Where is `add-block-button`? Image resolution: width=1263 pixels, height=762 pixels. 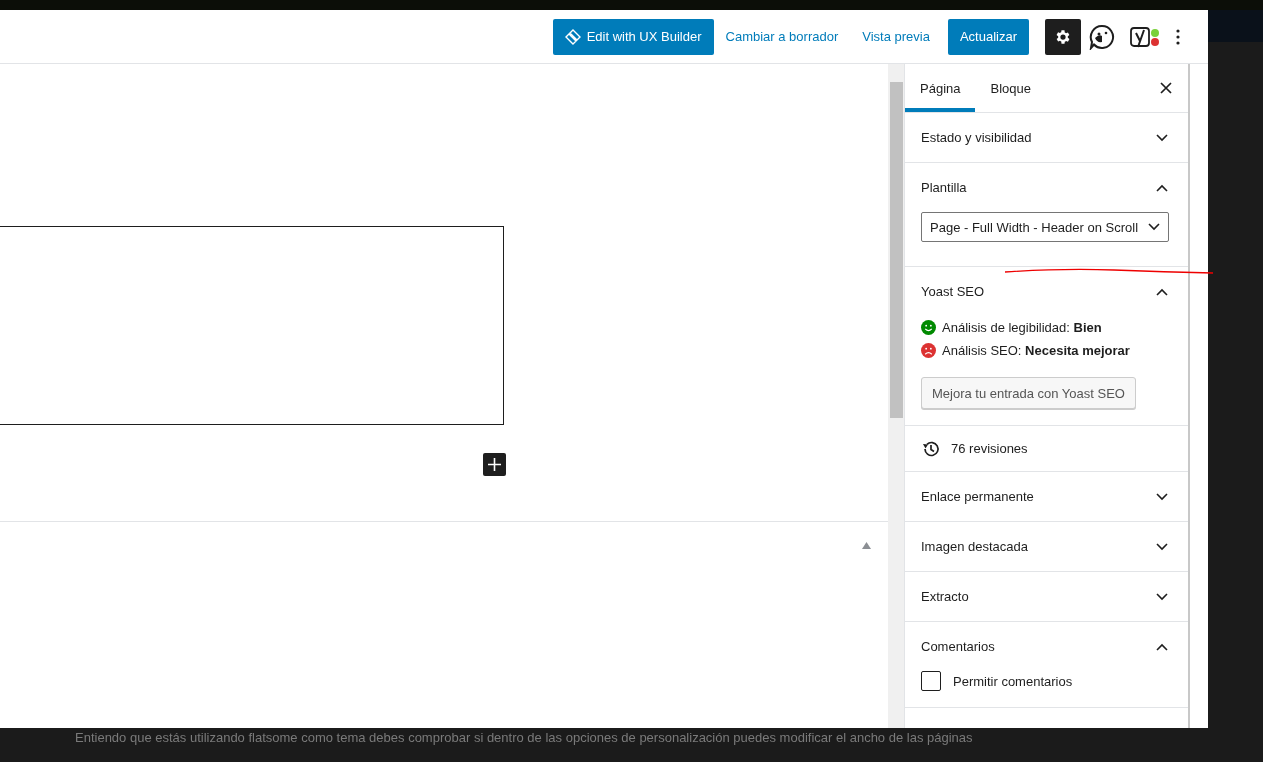 add-block-button is located at coordinates (494, 464).